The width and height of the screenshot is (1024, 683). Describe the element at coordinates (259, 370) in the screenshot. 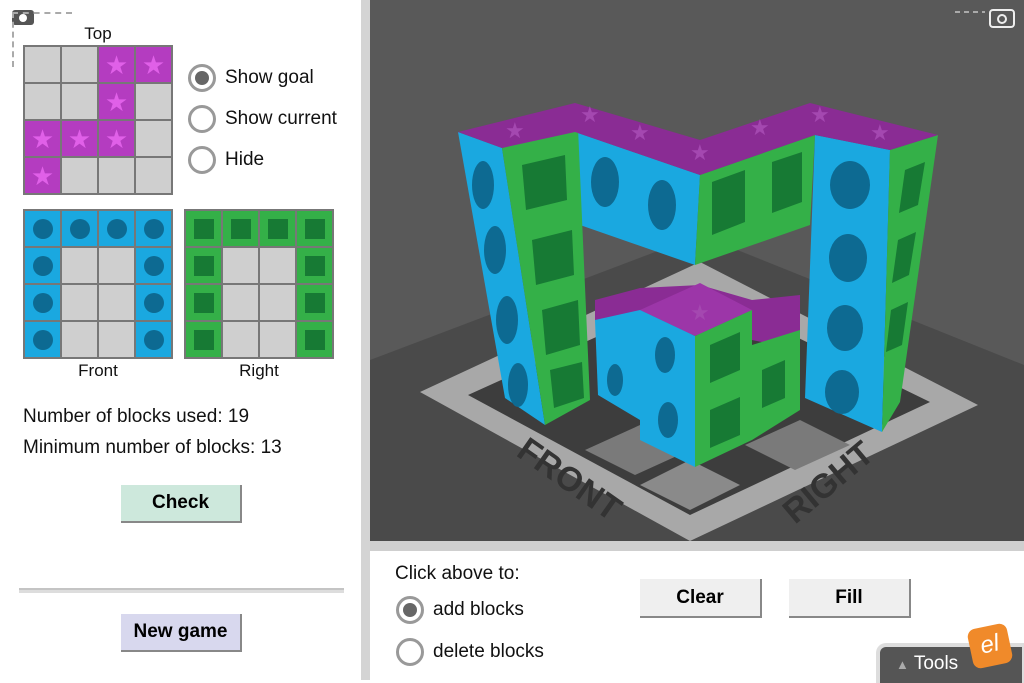

I see `right-view-label: Right` at that location.